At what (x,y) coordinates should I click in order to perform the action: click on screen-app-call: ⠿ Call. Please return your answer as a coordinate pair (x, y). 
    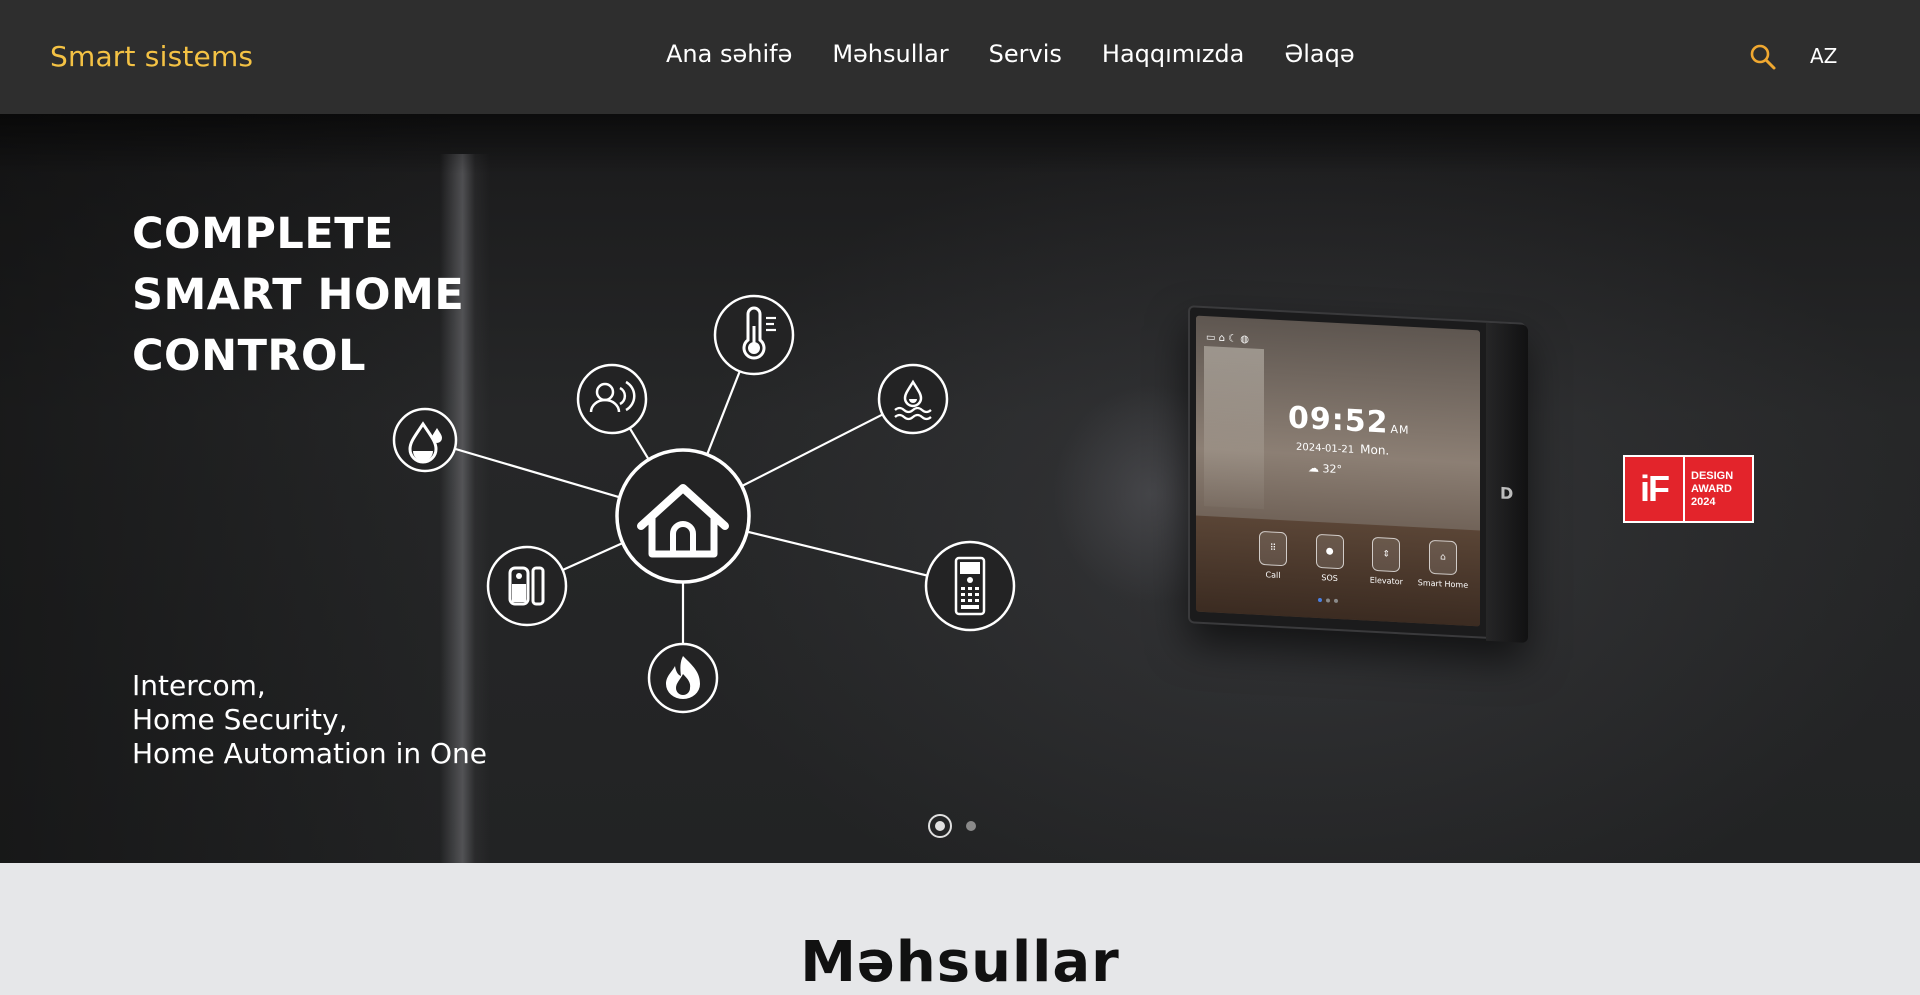
    Looking at the image, I should click on (1273, 555).